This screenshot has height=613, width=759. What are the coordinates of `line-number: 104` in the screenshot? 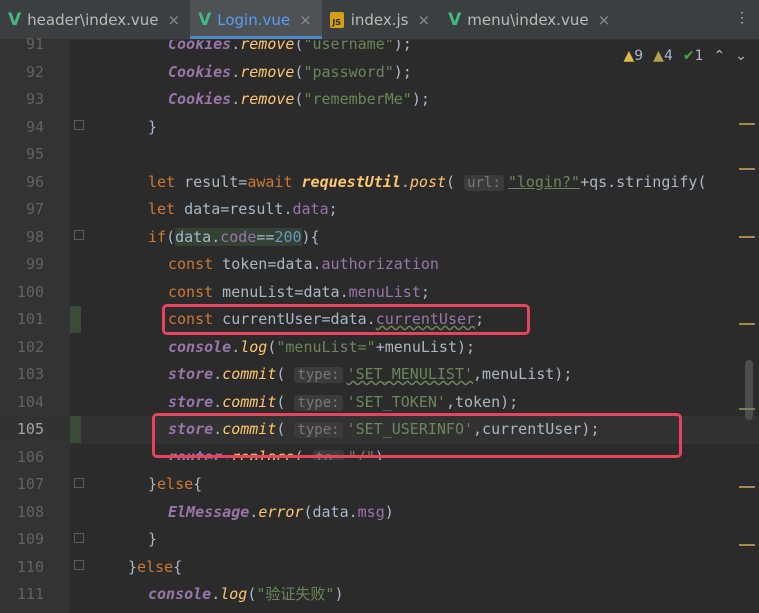 It's located at (30, 401).